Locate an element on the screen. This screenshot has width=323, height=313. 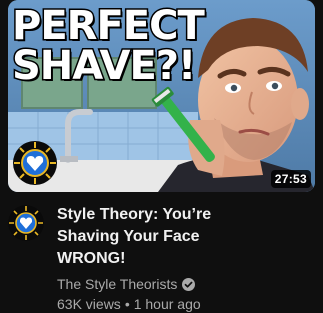
channel-name: The Style Theorists is located at coordinates (117, 284).